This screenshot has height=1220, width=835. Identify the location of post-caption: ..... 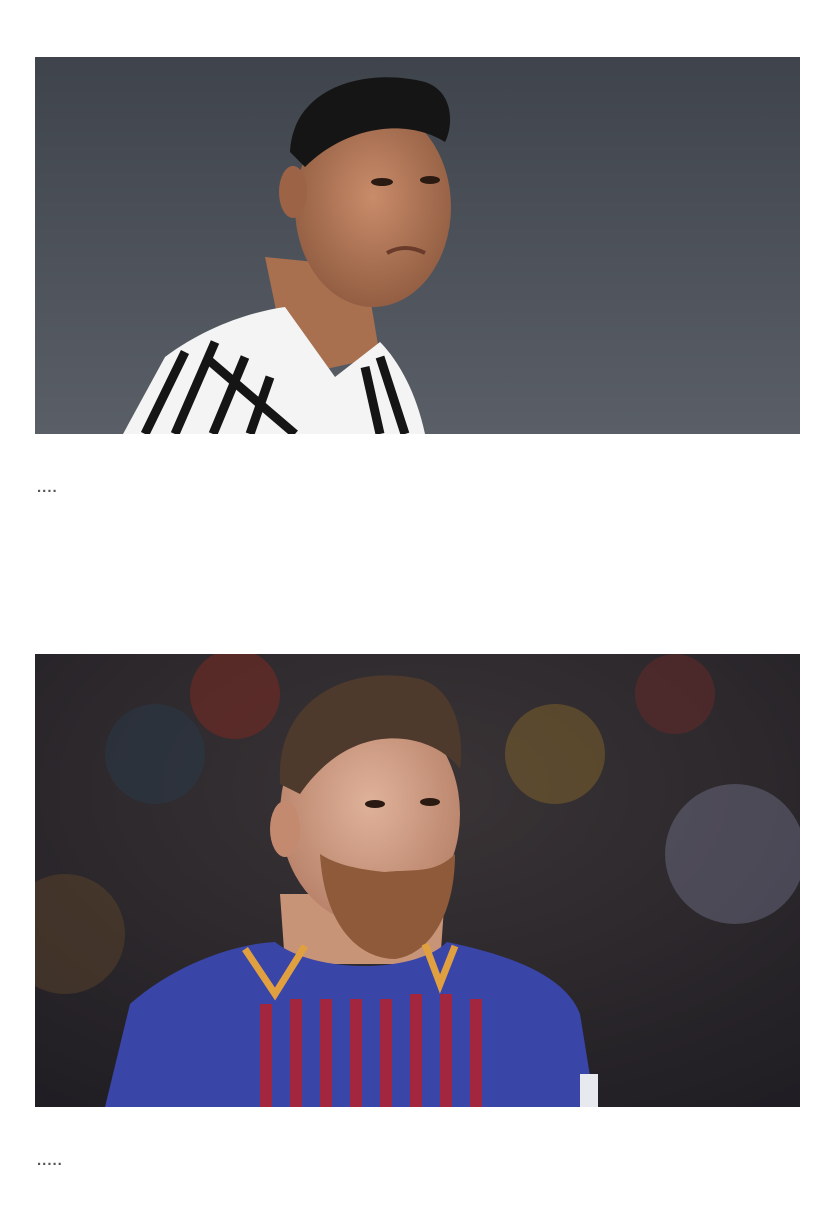
(47, 487).